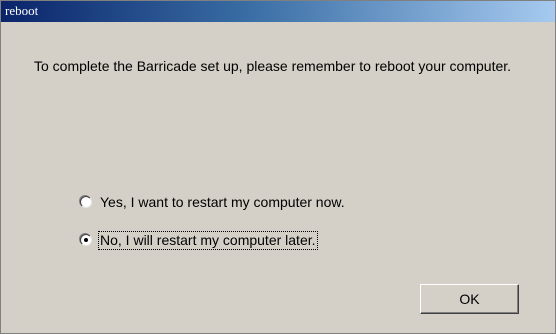 Image resolution: width=556 pixels, height=334 pixels. I want to click on restart-later-label: No, I will restart my computer later., so click(208, 240).